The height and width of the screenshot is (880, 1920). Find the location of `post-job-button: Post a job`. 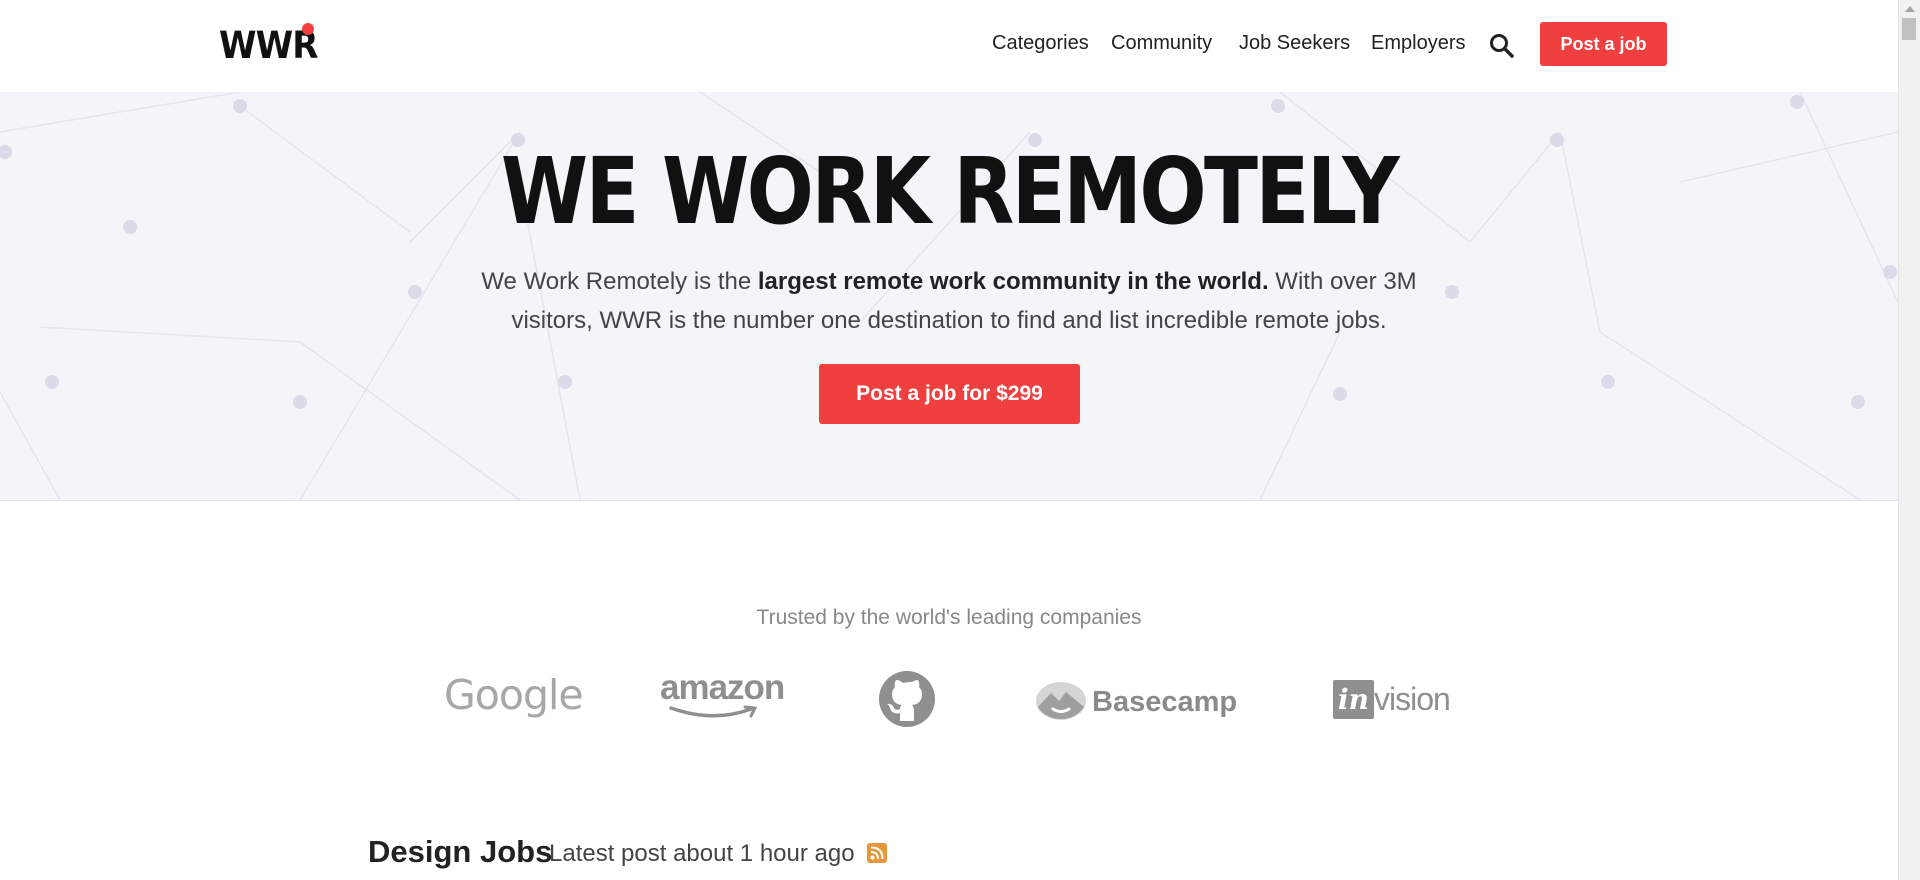

post-job-button: Post a job is located at coordinates (1603, 44).